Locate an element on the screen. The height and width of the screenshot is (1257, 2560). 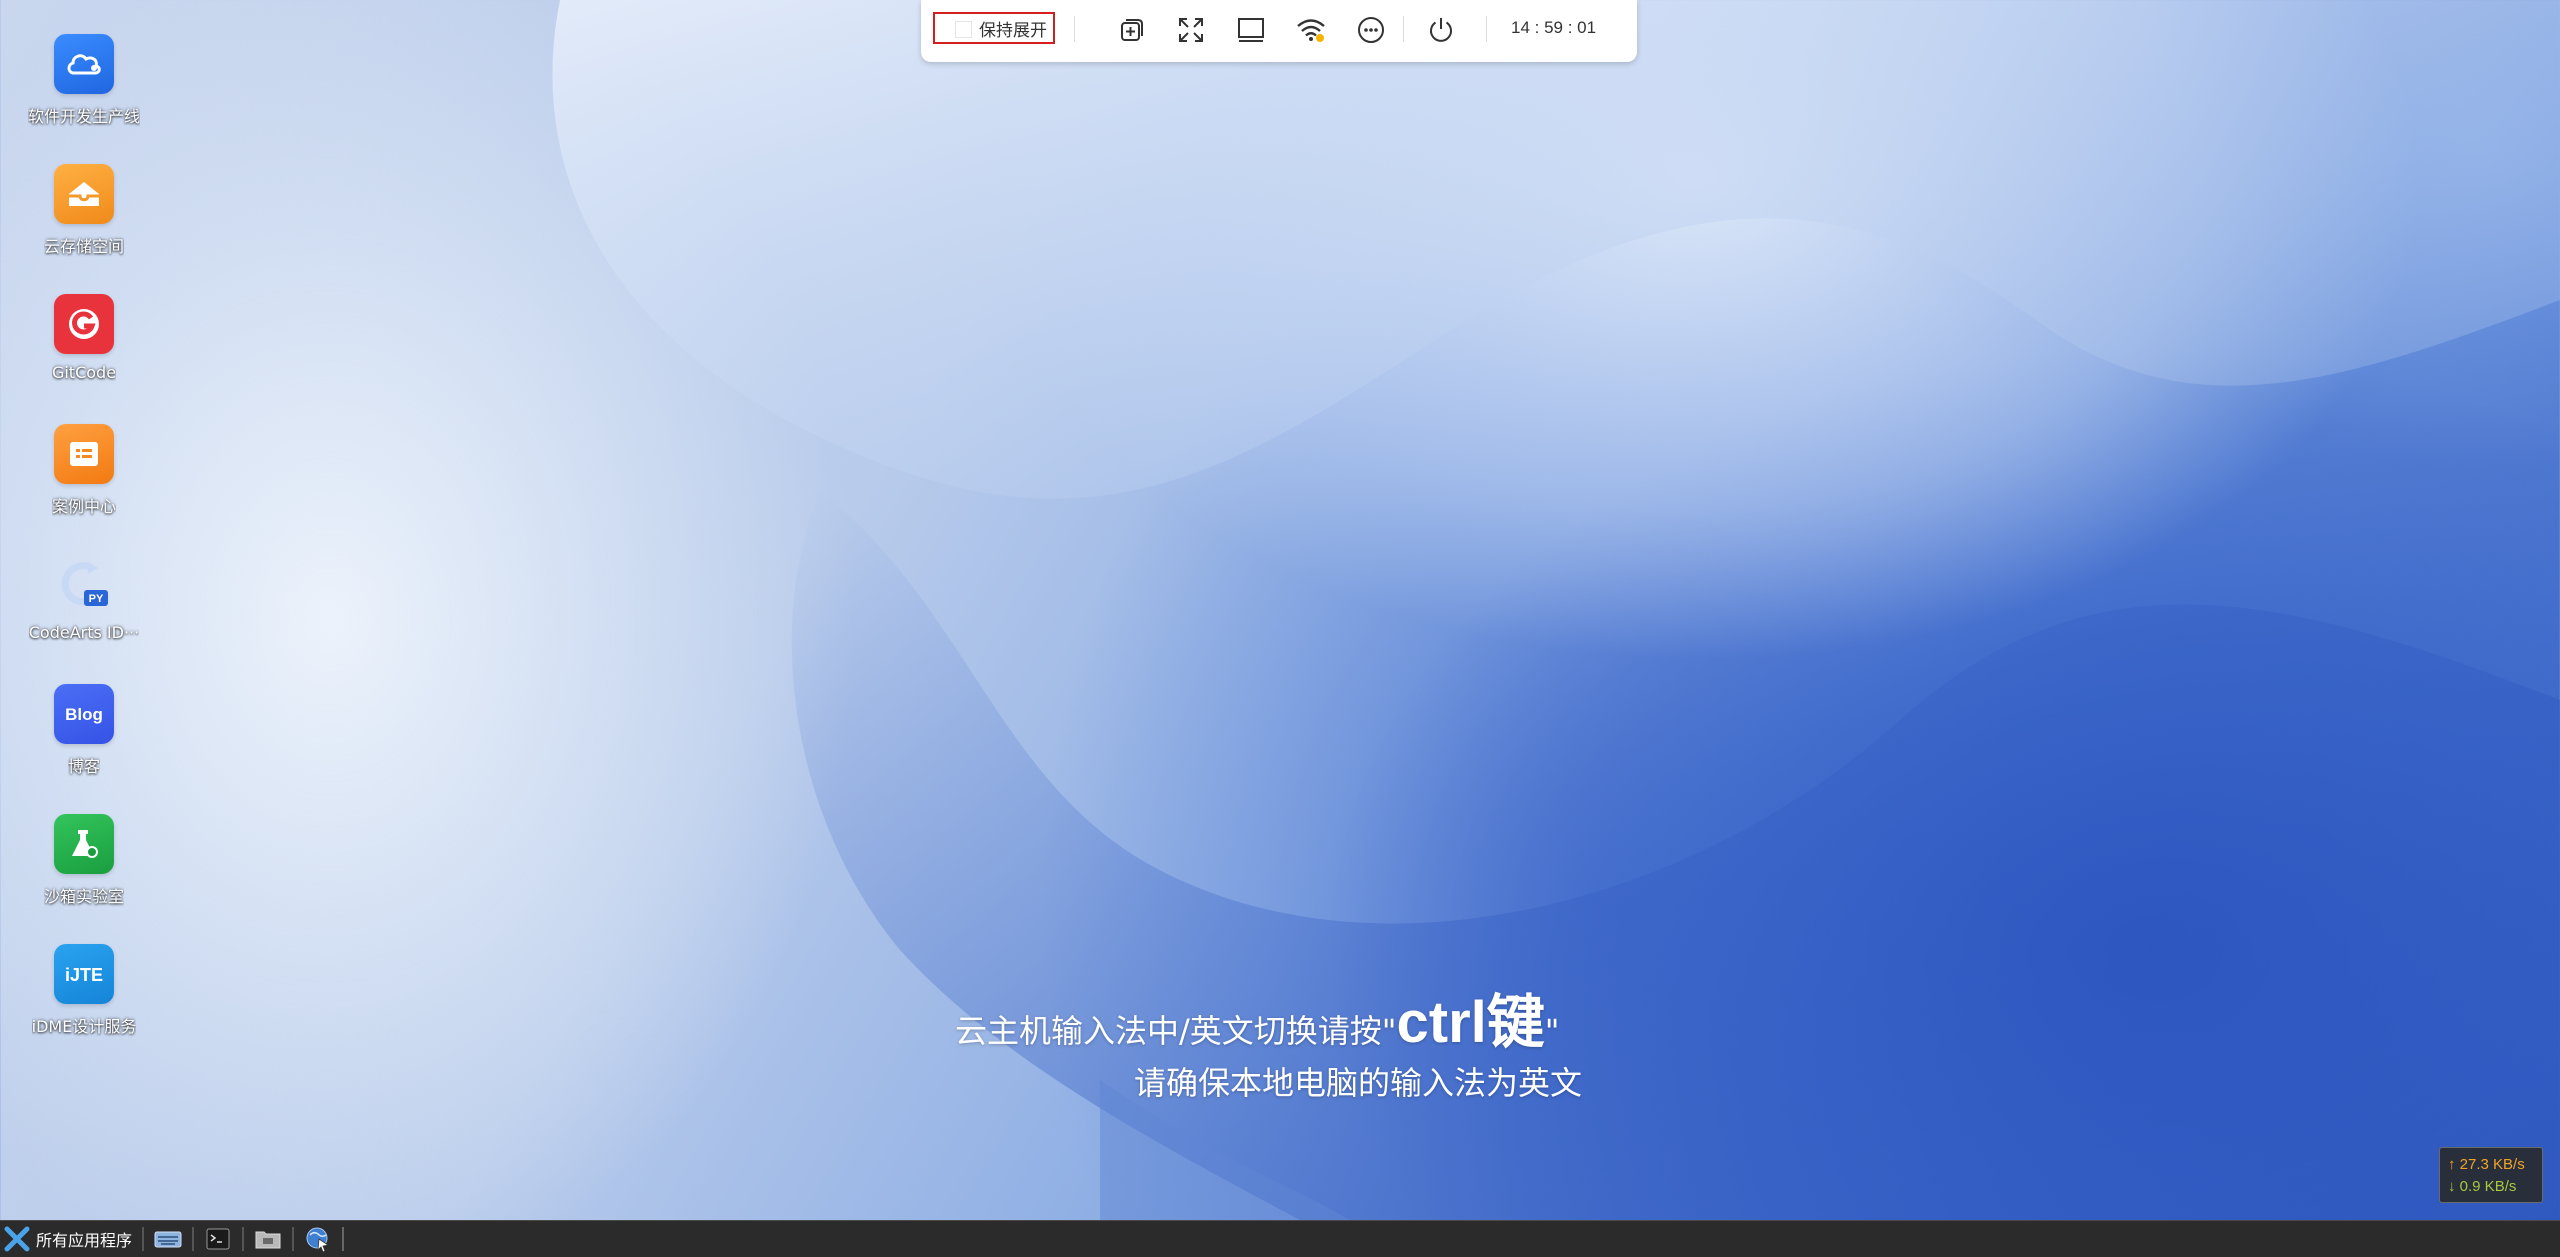
taskbar-file-manager is located at coordinates (268, 1239).